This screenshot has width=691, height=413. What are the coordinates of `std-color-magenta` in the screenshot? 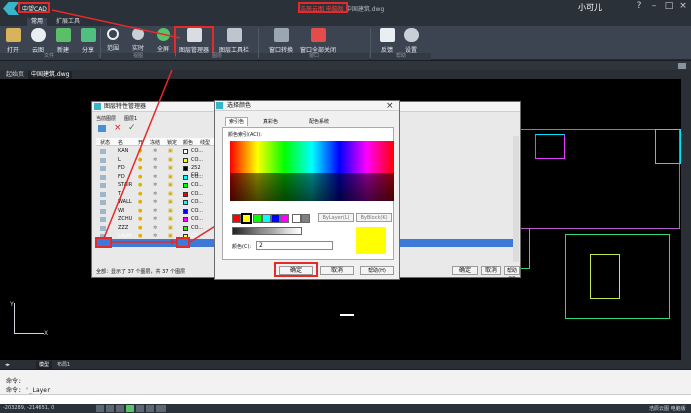 It's located at (284, 218).